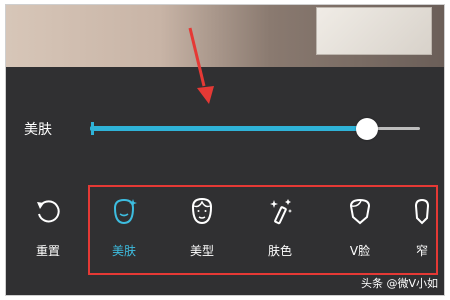 This screenshot has width=450, height=300. Describe the element at coordinates (374, 31) in the screenshot. I see `preview-thumbnail` at that location.